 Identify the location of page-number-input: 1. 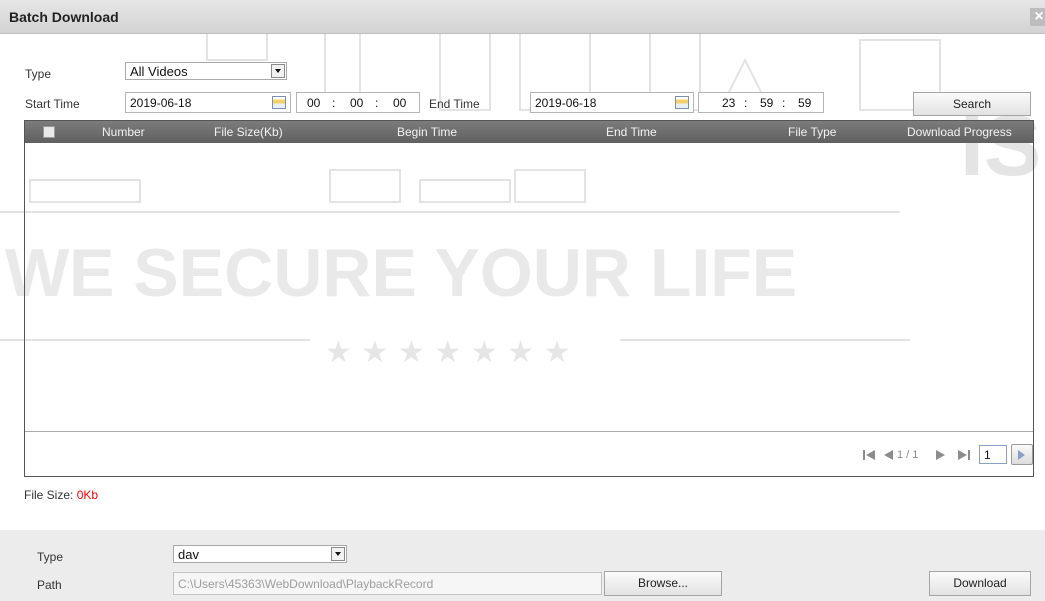
(993, 454).